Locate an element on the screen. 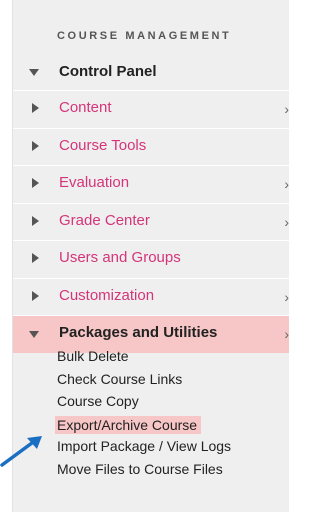 The image size is (320, 512). menu-item-label: Content is located at coordinates (85, 107).